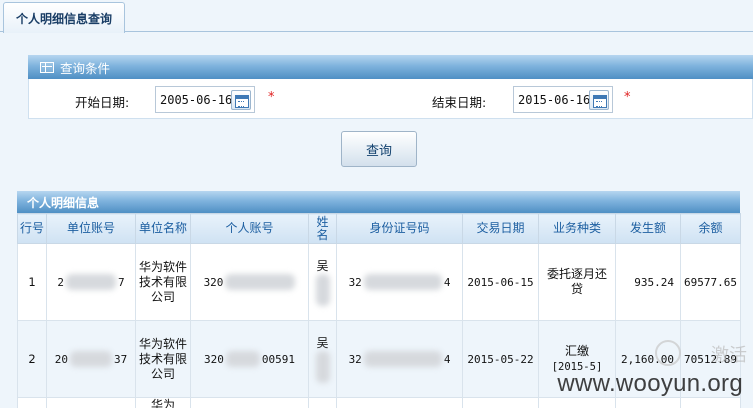  Describe the element at coordinates (85, 68) in the screenshot. I see `query-panel-title: 查询条件` at that location.